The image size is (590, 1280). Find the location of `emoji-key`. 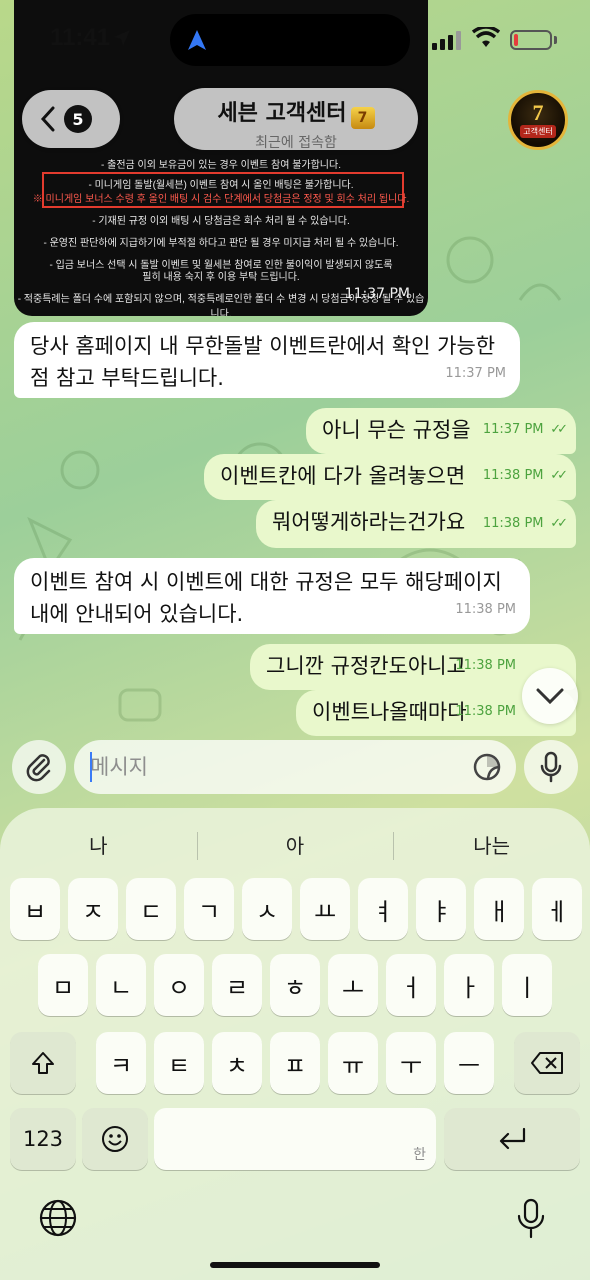

emoji-key is located at coordinates (115, 1139).